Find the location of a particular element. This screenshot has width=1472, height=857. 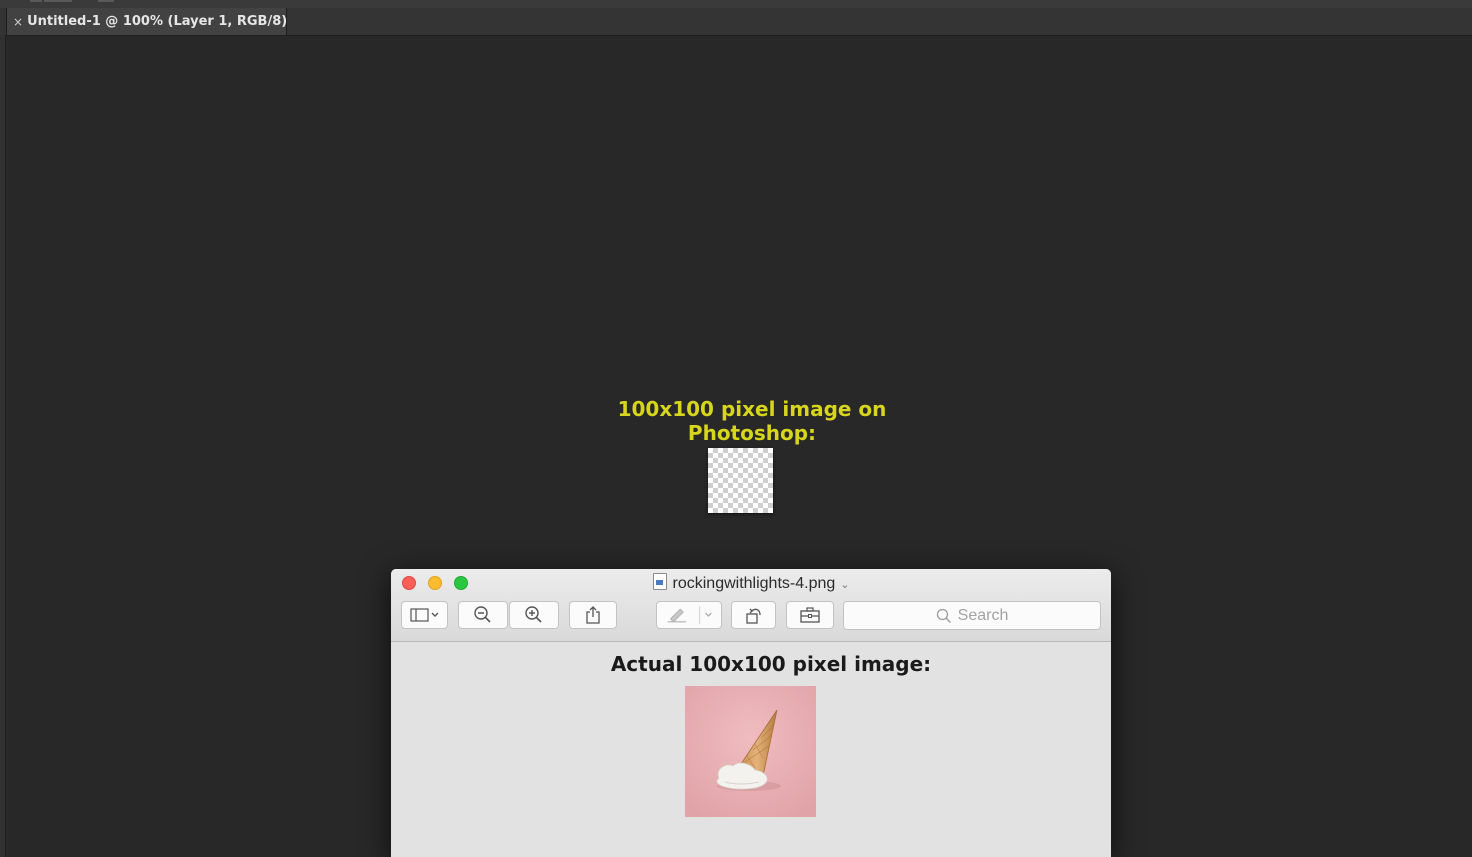

share-icon is located at coordinates (593, 615).